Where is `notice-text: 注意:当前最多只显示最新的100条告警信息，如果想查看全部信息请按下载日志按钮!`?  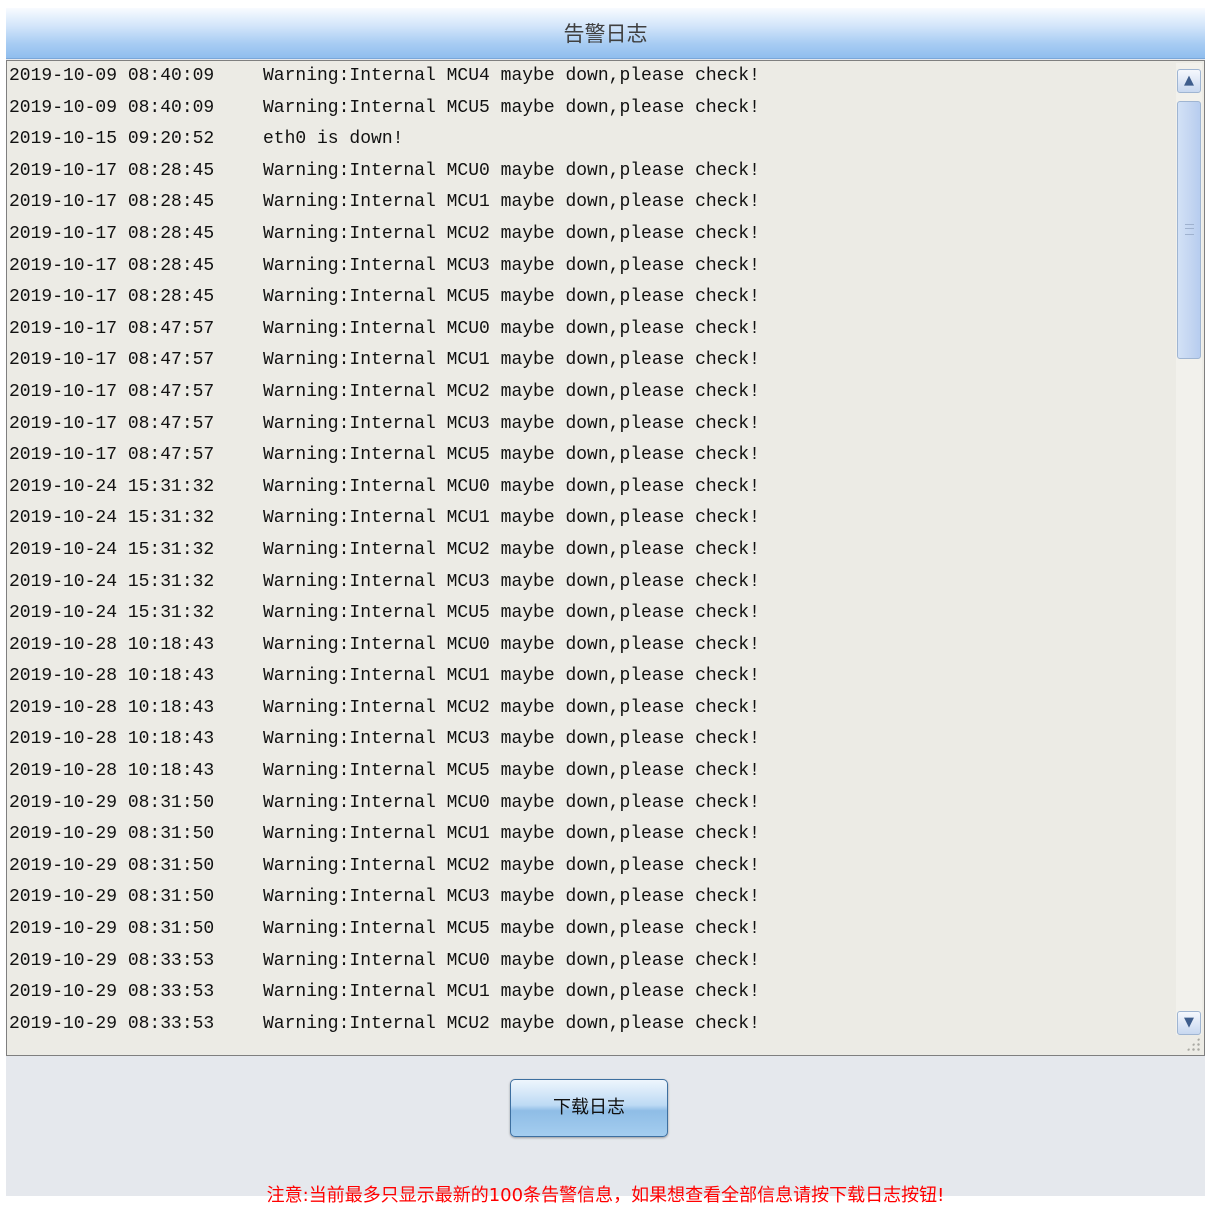
notice-text: 注意:当前最多只显示最新的100条告警信息，如果想查看全部信息请按下载日志按钮! is located at coordinates (605, 1195).